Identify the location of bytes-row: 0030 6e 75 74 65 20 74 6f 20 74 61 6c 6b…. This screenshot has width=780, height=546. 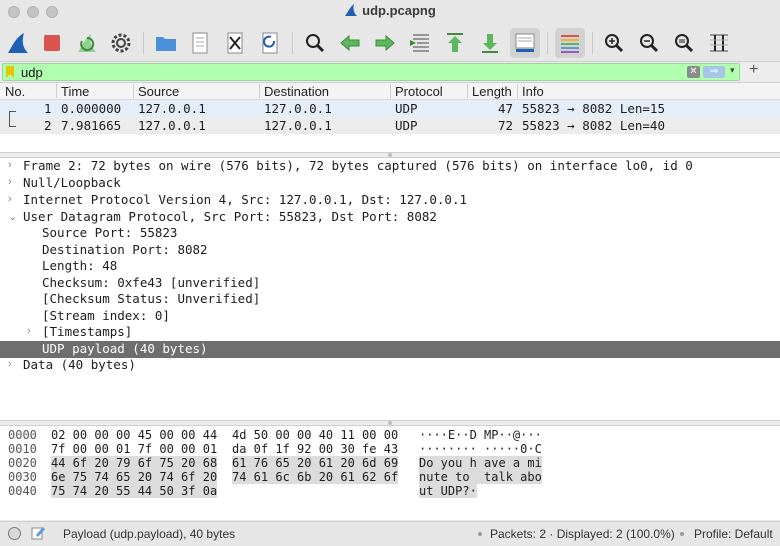
(390, 477).